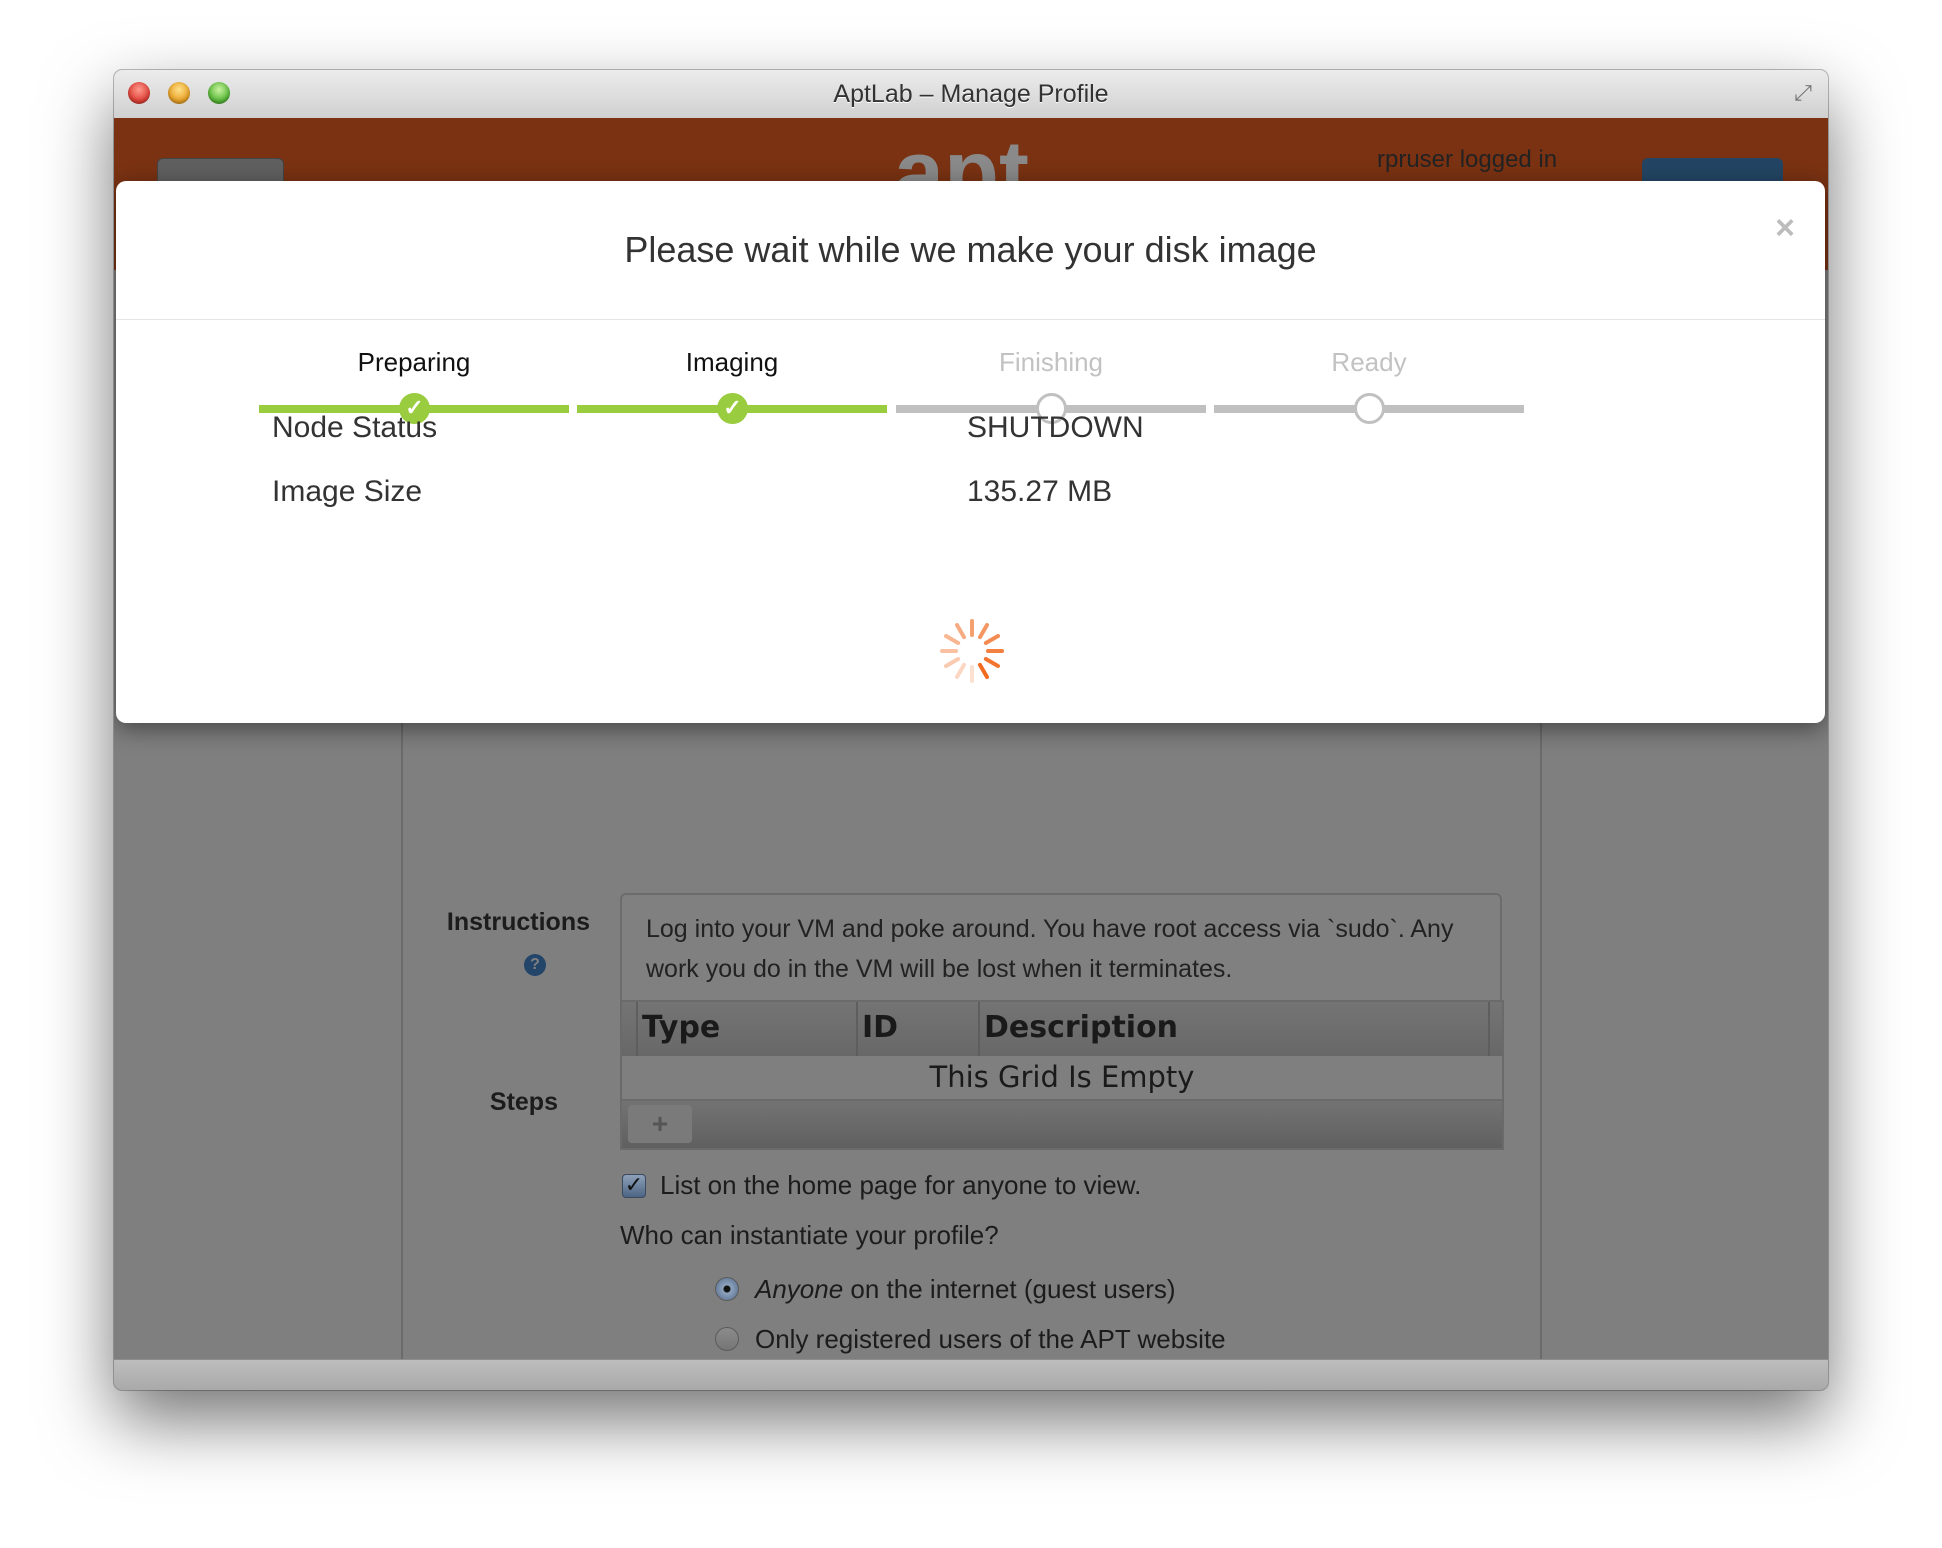 The height and width of the screenshot is (1548, 1942). What do you see at coordinates (1369, 362) in the screenshot?
I see `step-label: Ready` at bounding box center [1369, 362].